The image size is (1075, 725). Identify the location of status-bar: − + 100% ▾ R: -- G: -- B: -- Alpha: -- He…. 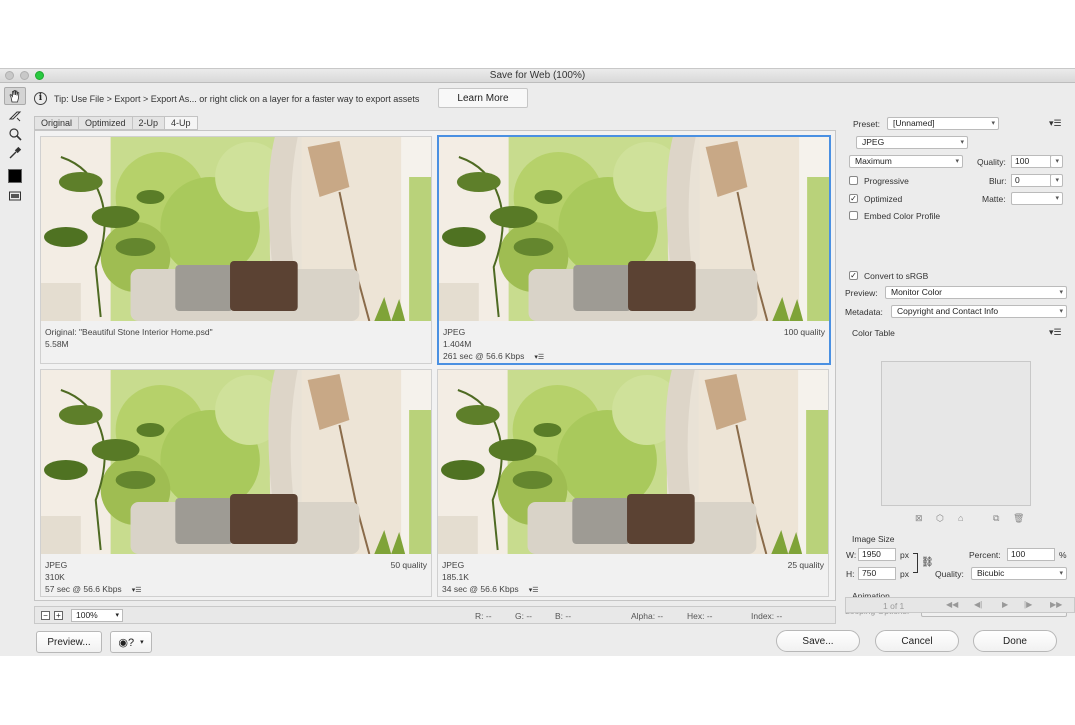
(435, 615).